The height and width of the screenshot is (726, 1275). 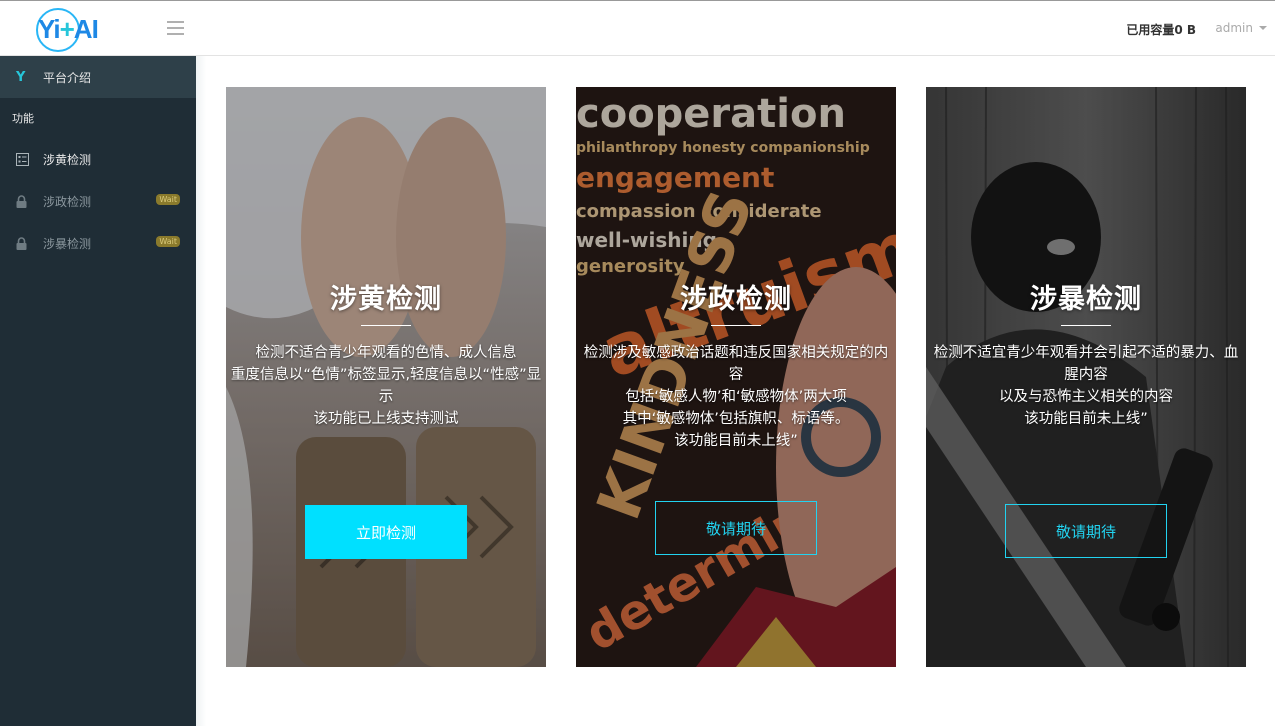 I want to click on desc-line: 腥内容, so click(x=1086, y=375).